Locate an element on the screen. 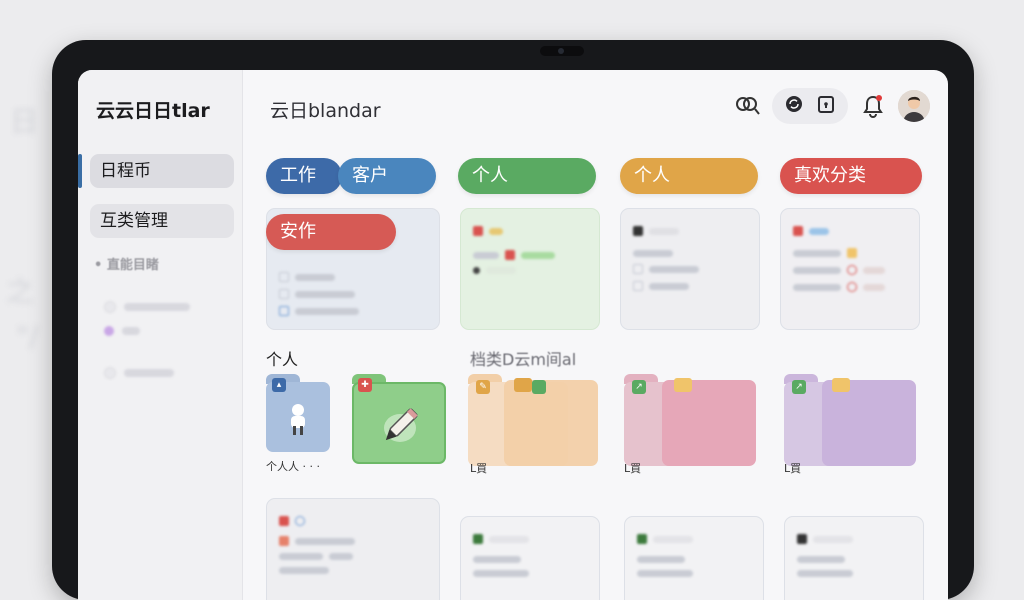 The height and width of the screenshot is (600, 1024). sidebar-group-label: • 直能目睹 is located at coordinates (126, 263).